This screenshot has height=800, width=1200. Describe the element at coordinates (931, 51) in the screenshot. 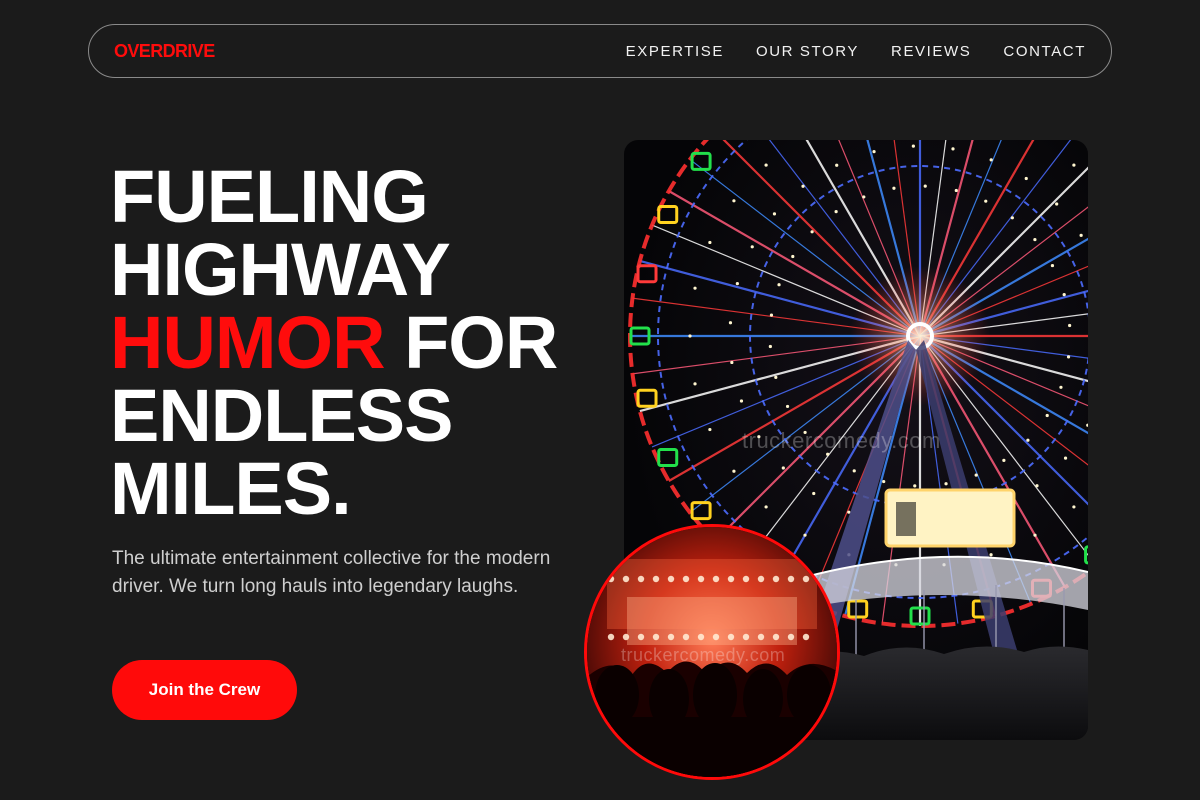

I see `nav-link-reviews: REVIEWS` at that location.